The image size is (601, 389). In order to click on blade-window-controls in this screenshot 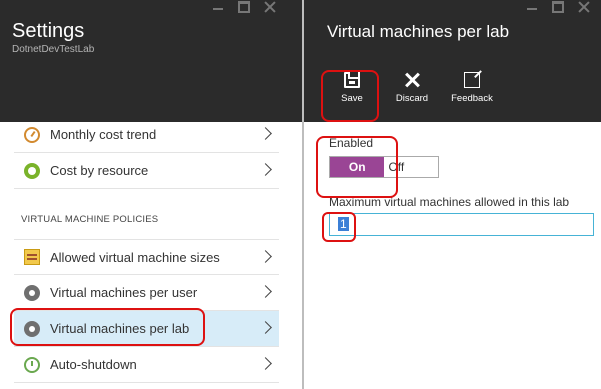, I will do `click(558, 7)`.